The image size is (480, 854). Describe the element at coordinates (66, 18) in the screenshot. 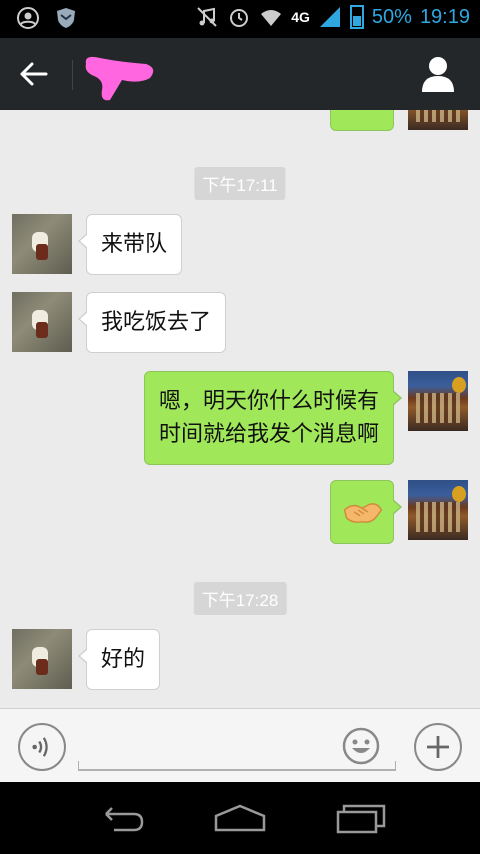

I see `shield-icon` at that location.